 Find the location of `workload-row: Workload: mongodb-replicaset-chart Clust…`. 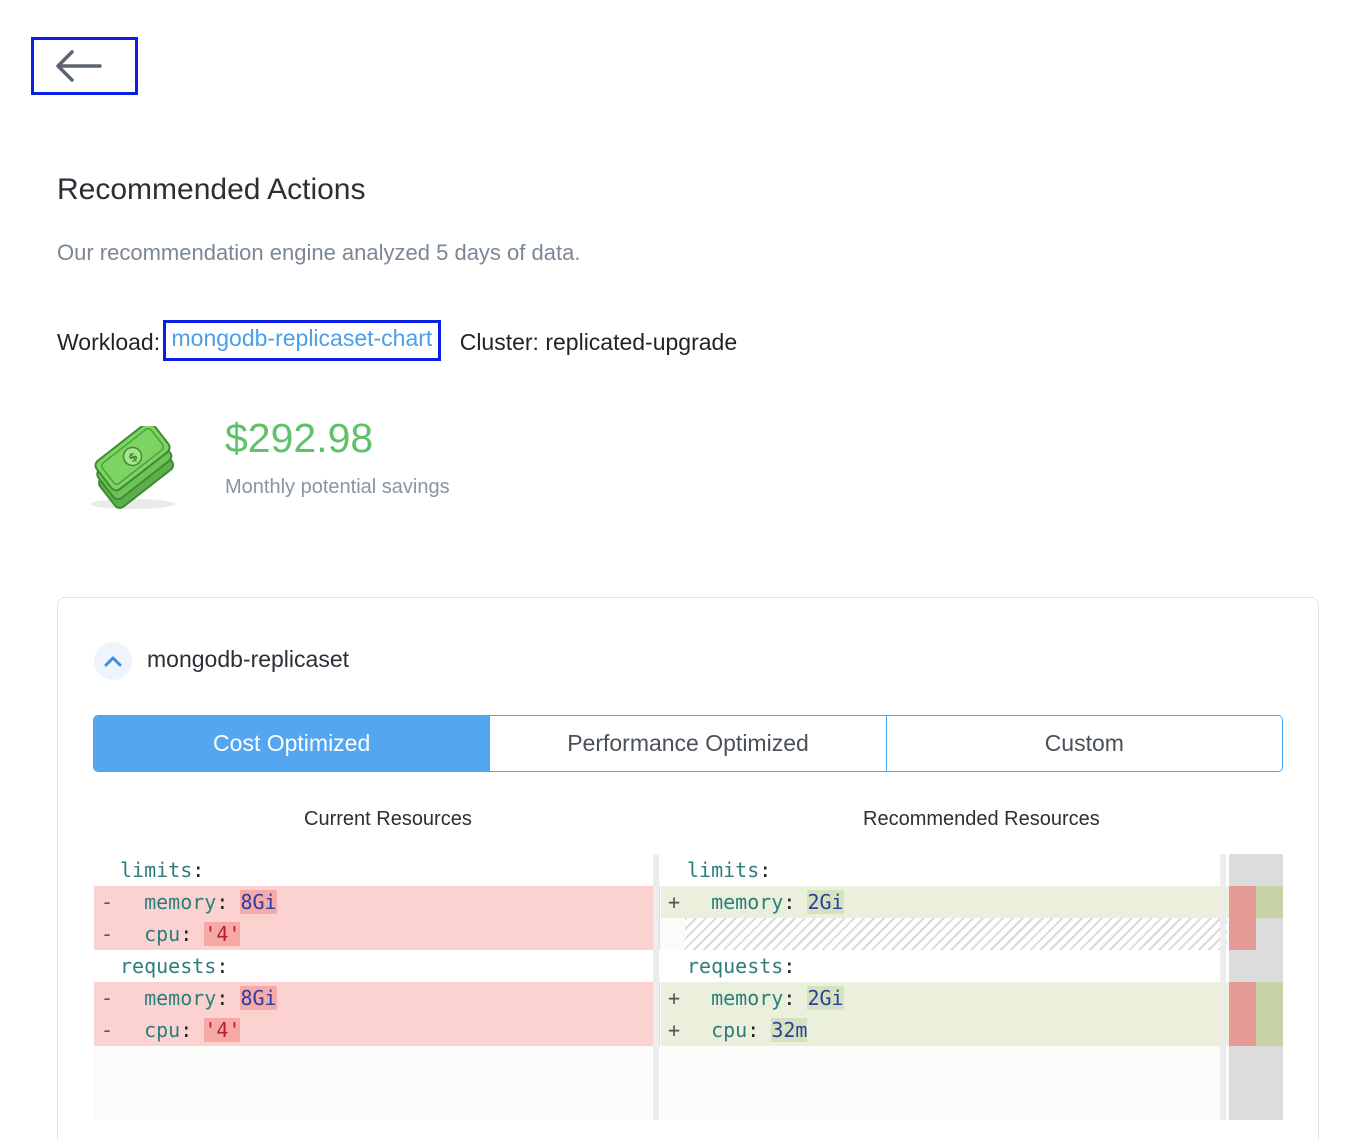

workload-row: Workload: mongodb-replicaset-chart Clust… is located at coordinates (397, 340).